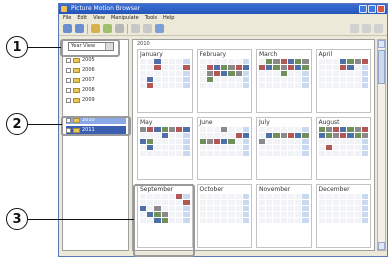 The image size is (390, 257). What do you see at coordinates (151, 18) in the screenshot?
I see `menu-tools: Tools` at bounding box center [151, 18].